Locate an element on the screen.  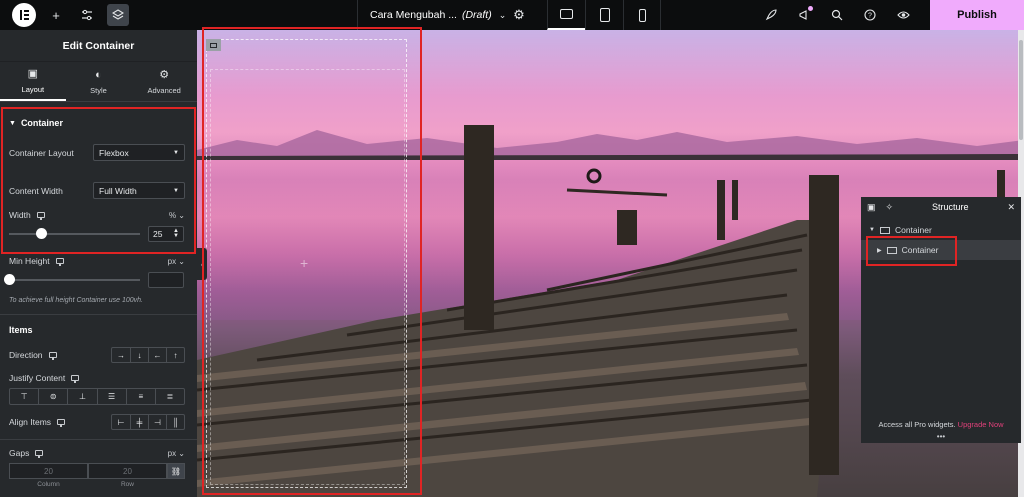
min-height-label: Min Height is located at coordinates (29, 261).